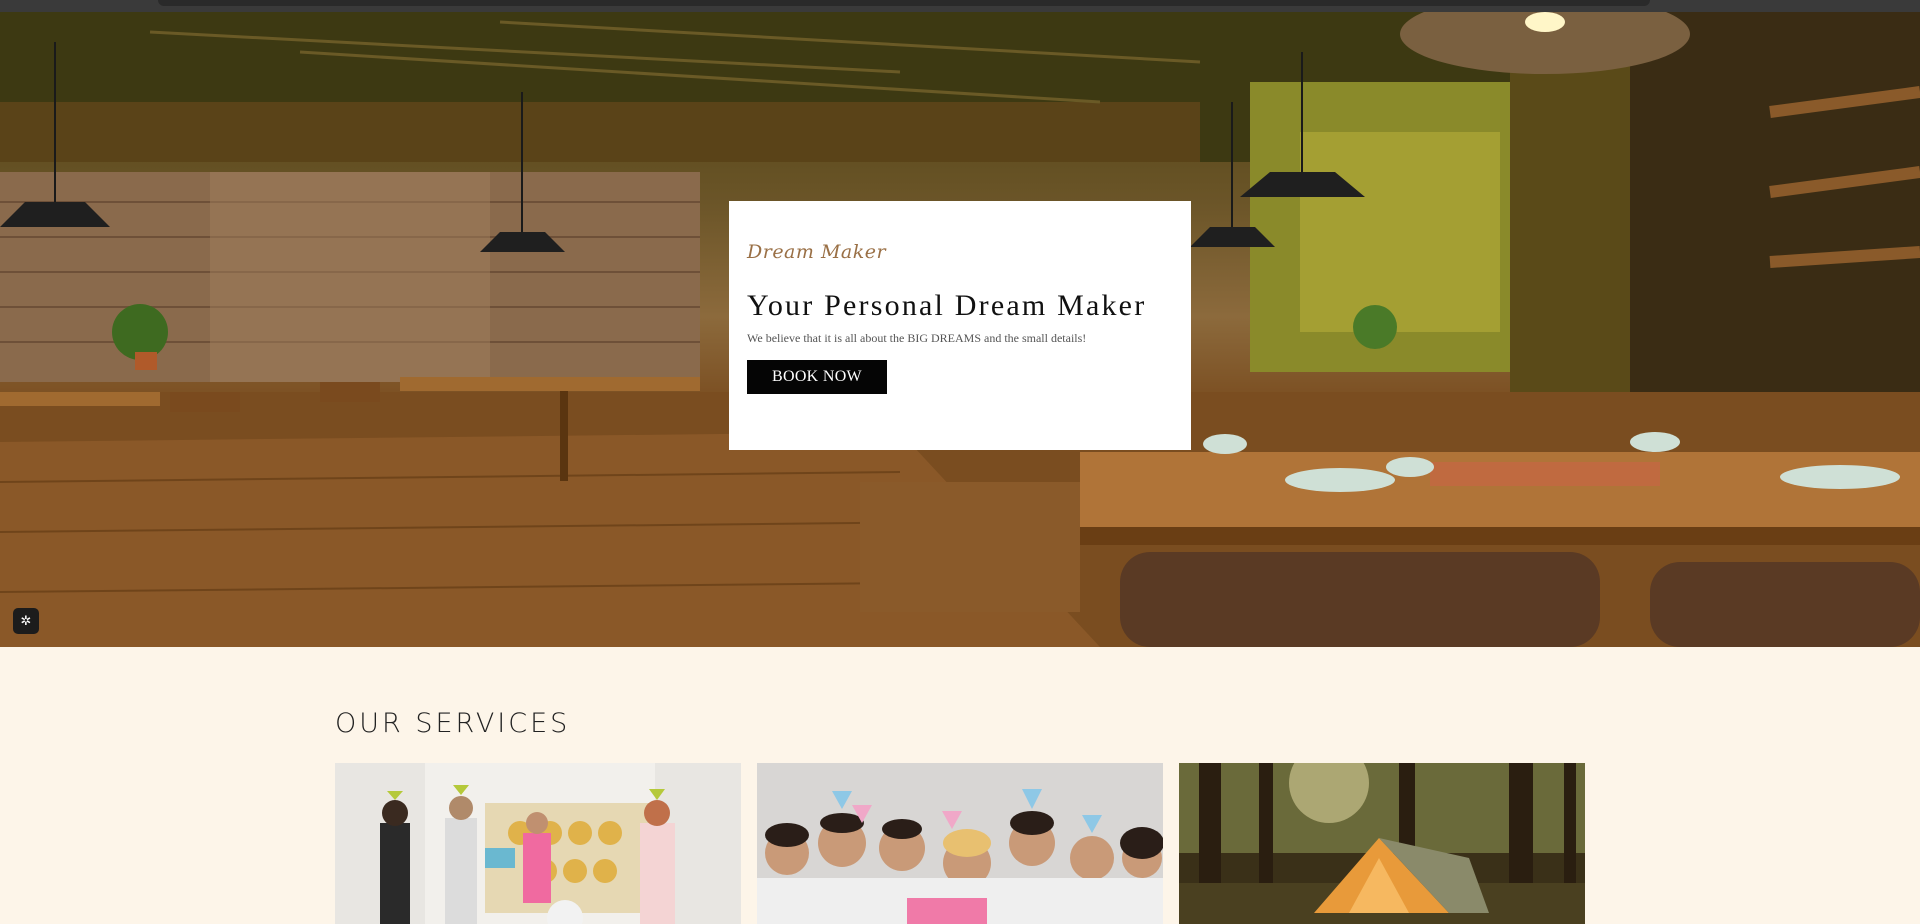  What do you see at coordinates (817, 252) in the screenshot?
I see `brand-logo: Dream Maker` at bounding box center [817, 252].